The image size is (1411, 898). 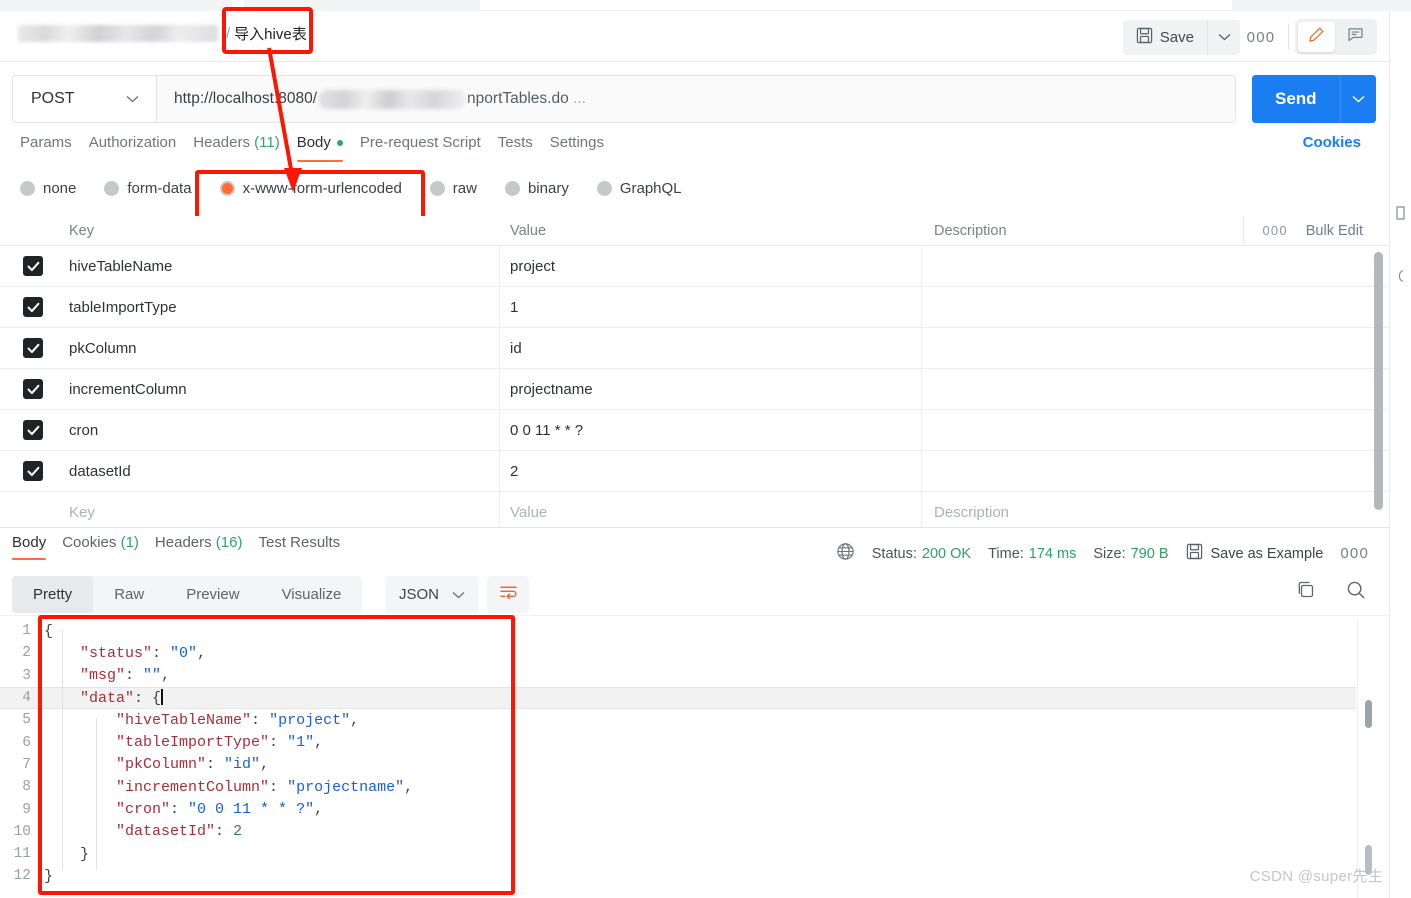 What do you see at coordinates (1400, 277) in the screenshot?
I see `rail-icon-comments` at bounding box center [1400, 277].